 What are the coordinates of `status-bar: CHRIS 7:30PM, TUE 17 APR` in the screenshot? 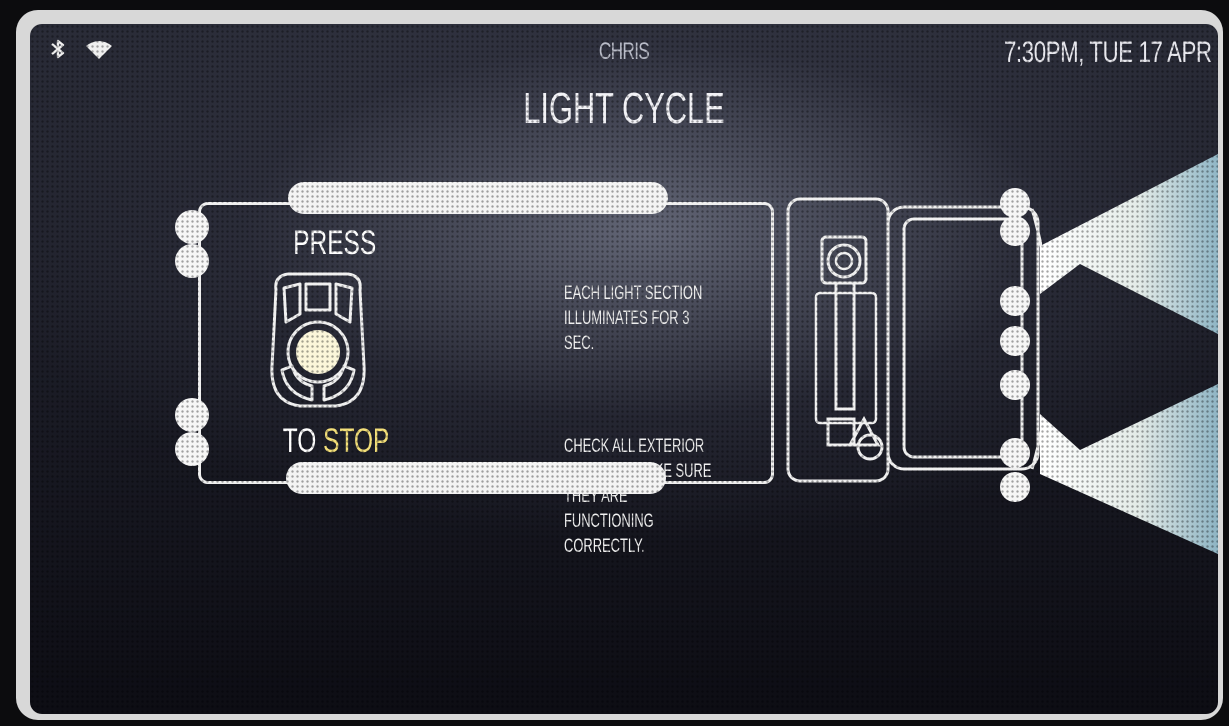 It's located at (624, 49).